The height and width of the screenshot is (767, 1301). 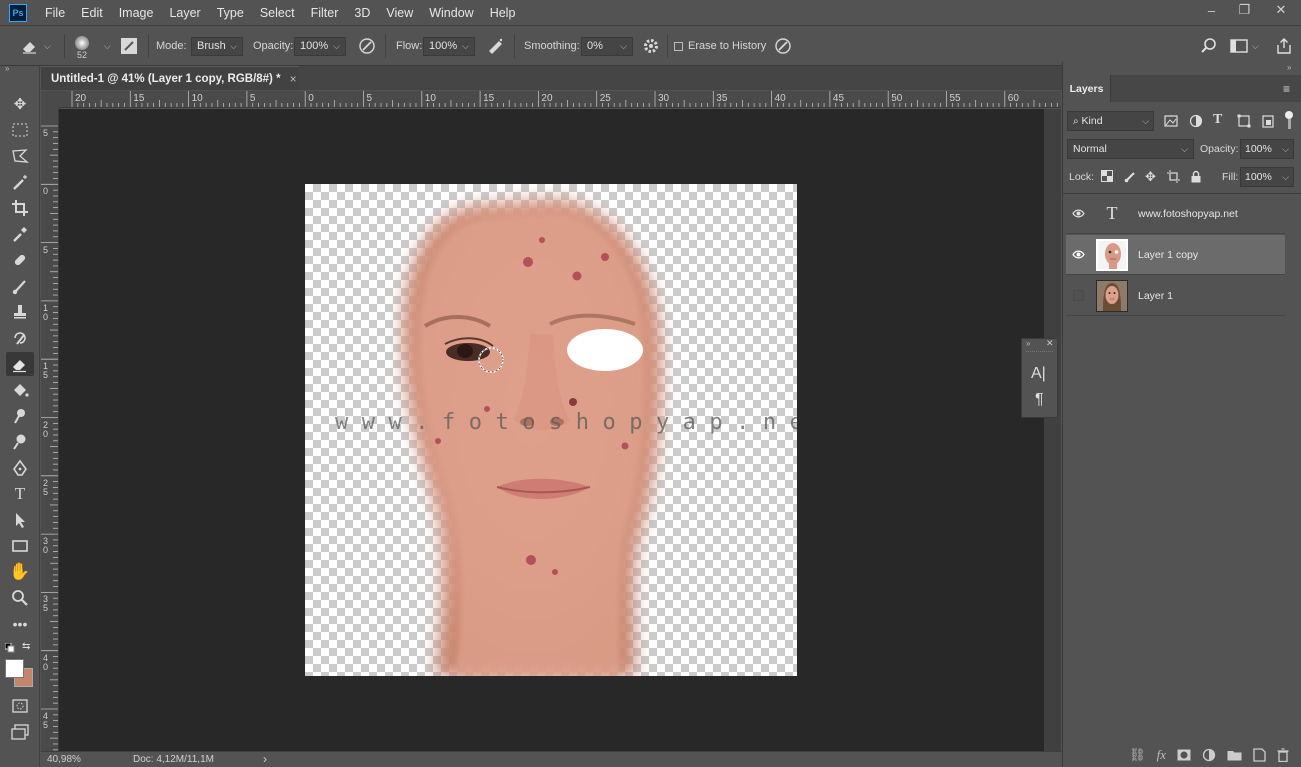 What do you see at coordinates (1175, 214) in the screenshot?
I see `layer-row-text: T www.fotoshopyap.net` at bounding box center [1175, 214].